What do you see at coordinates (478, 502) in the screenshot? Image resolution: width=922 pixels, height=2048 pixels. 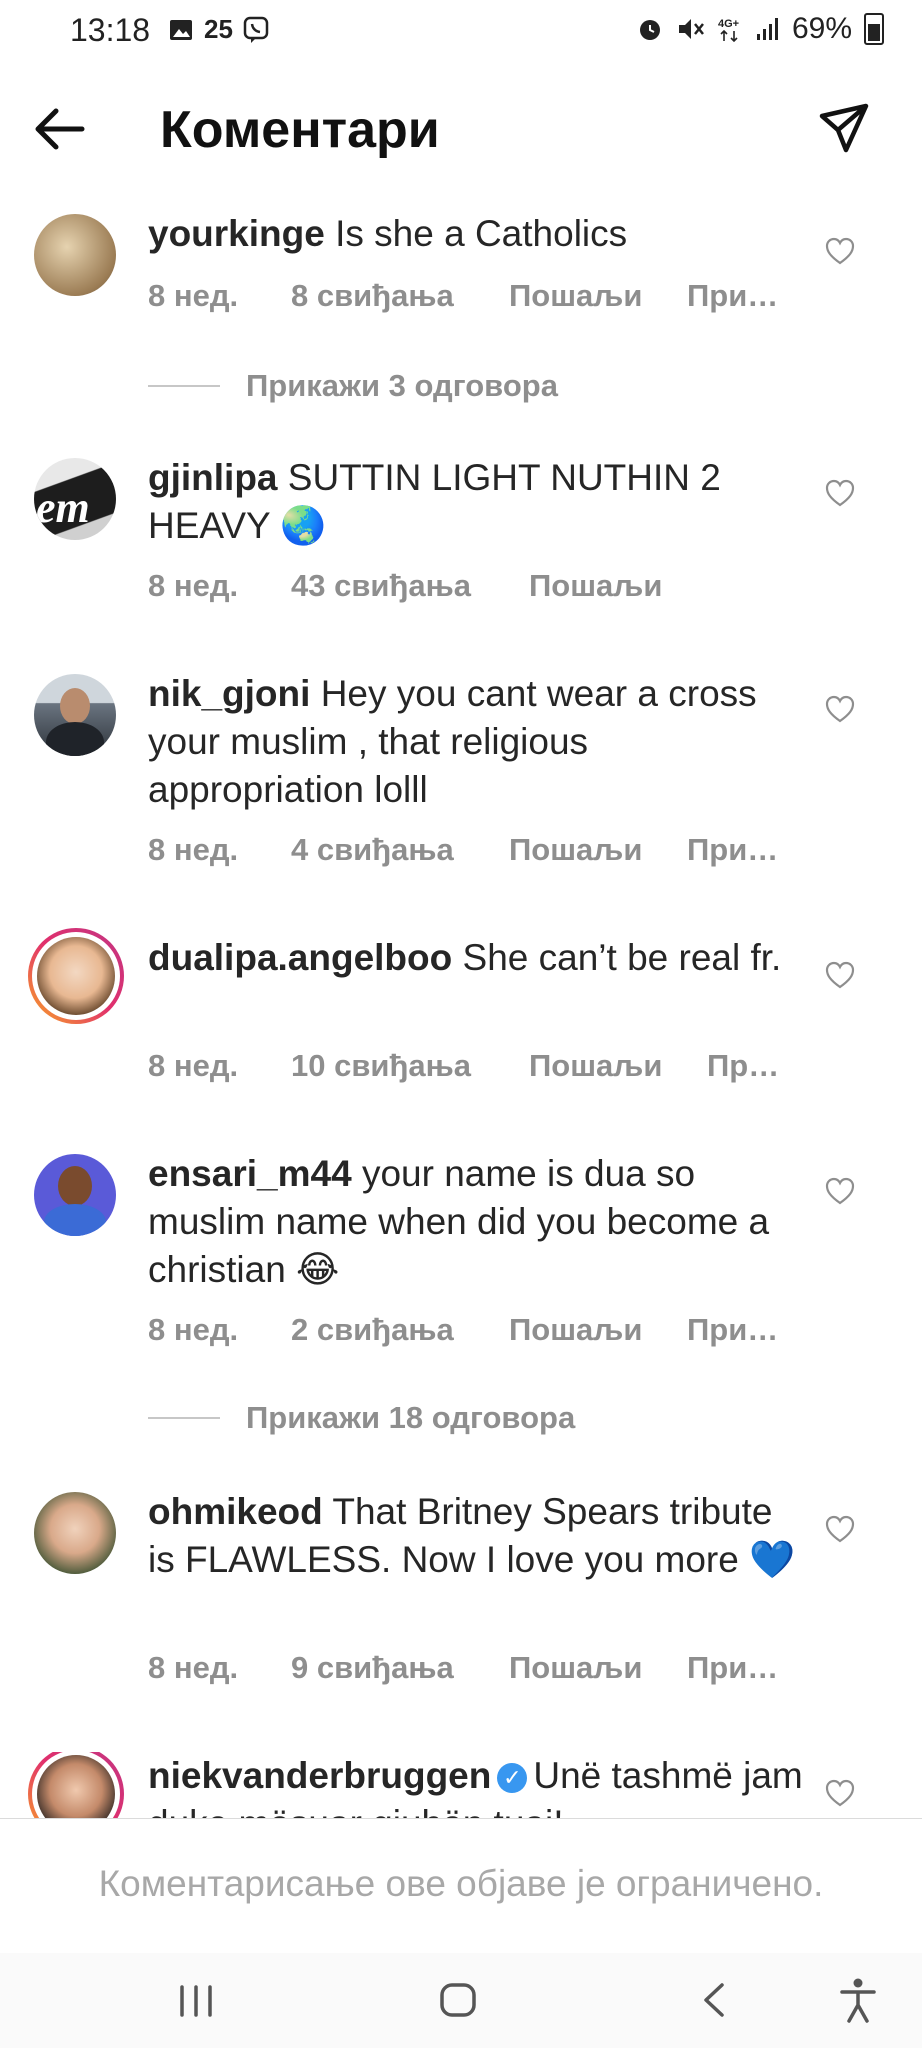 I see `comment-text: gjinlipa SUTTIN LIGHT NUTHIN 2 HEAVY 🌏` at bounding box center [478, 502].